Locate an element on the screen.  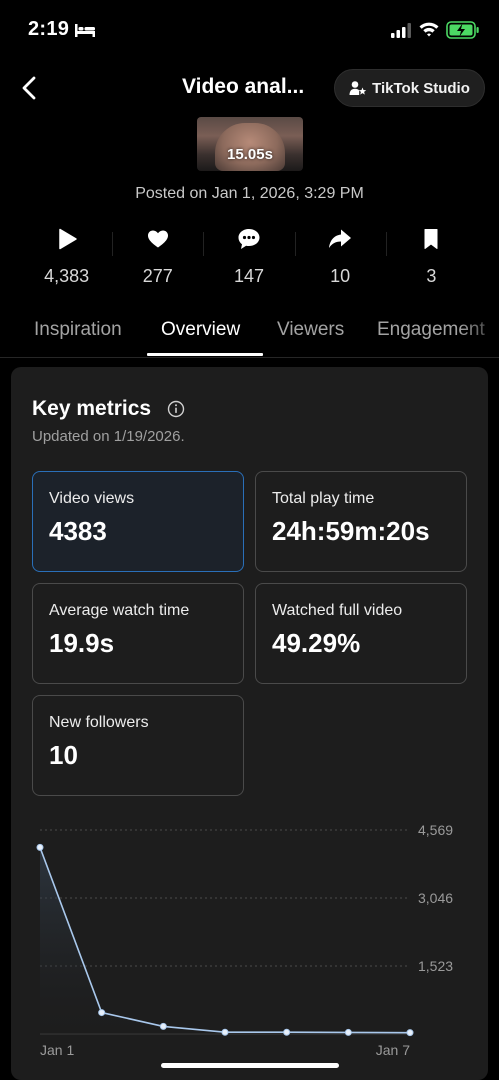
x-tick-label: Jan 1 is located at coordinates (57, 1050).